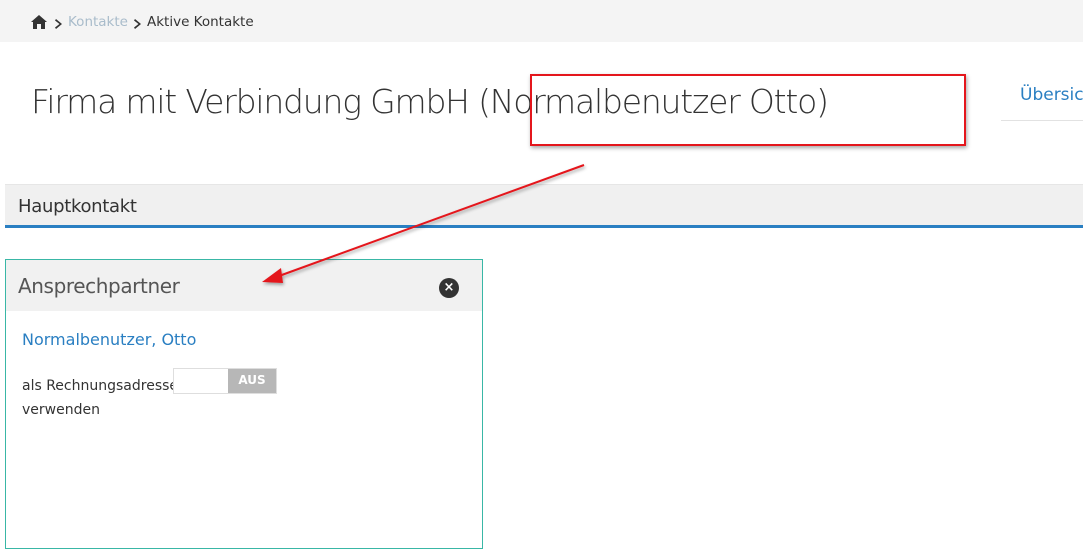  Describe the element at coordinates (250, 101) in the screenshot. I see `page-title-main: Firma mit Verbindung GmbH` at that location.